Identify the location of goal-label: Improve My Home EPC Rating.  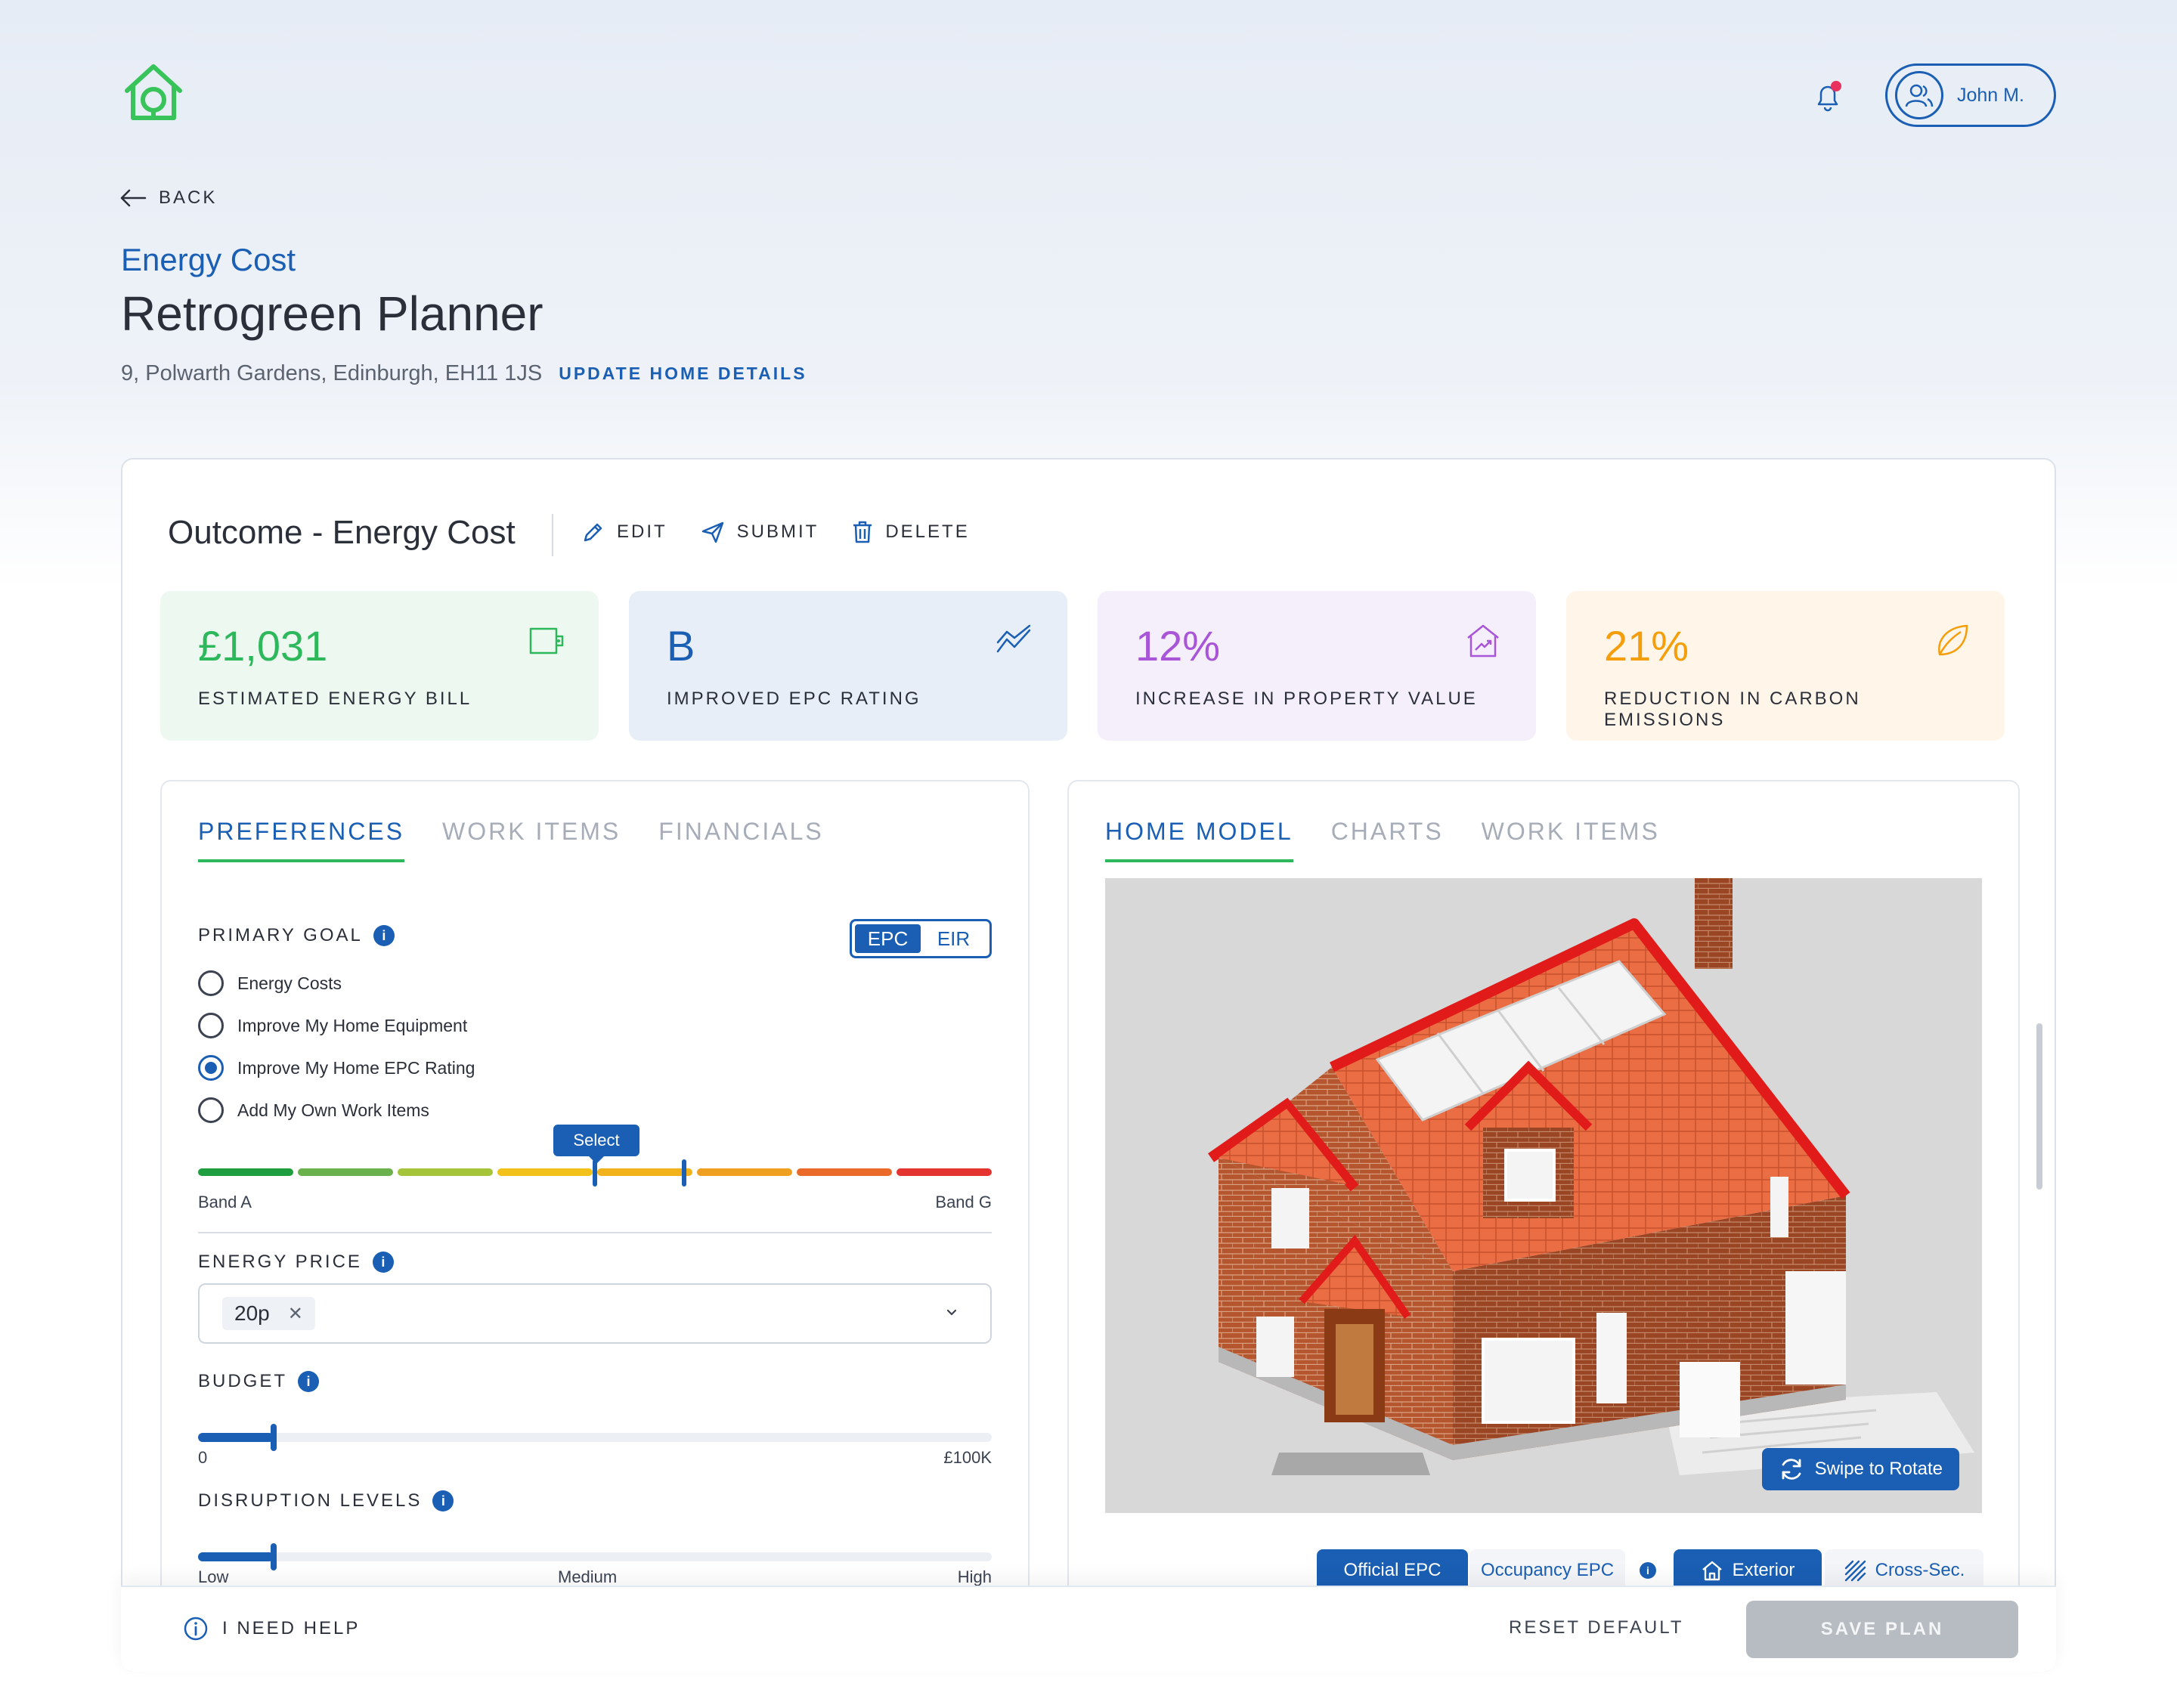
(356, 1067).